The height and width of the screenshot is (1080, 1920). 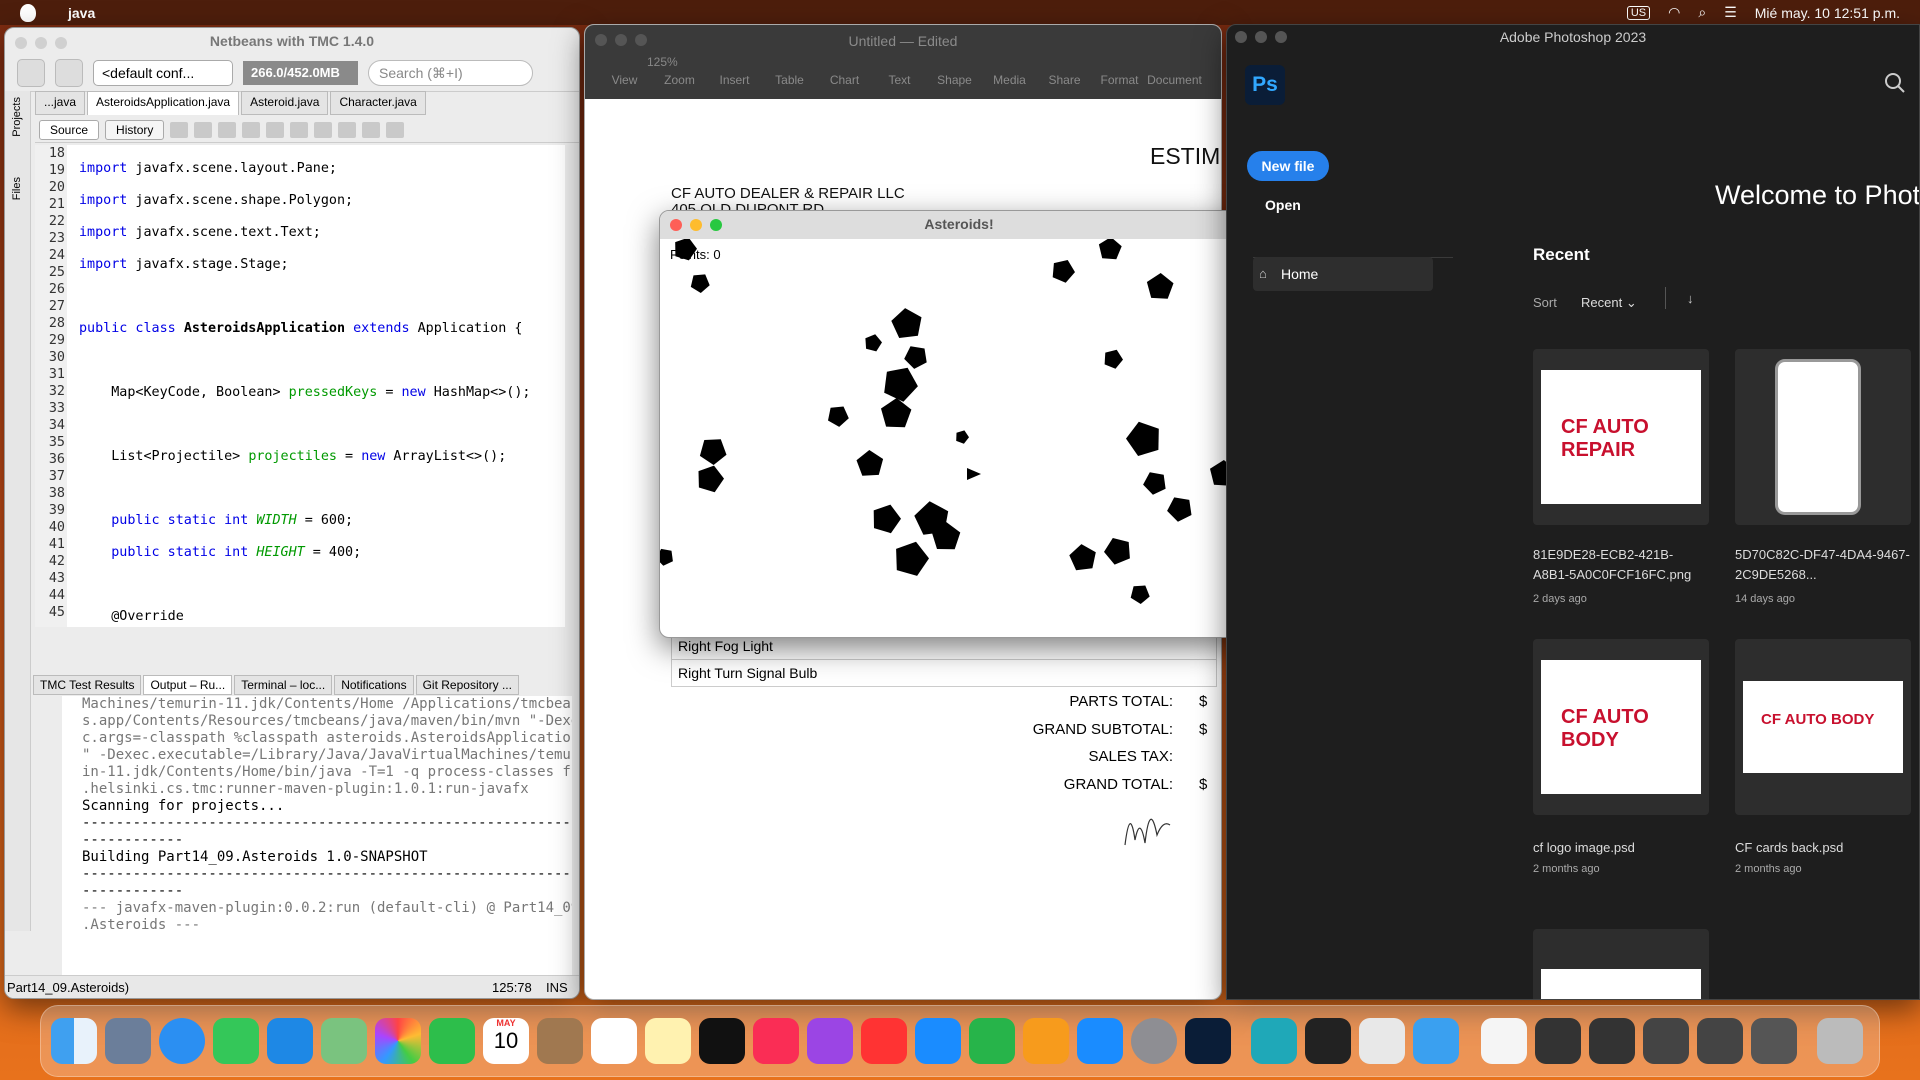 I want to click on history-button: History, so click(x=135, y=129).